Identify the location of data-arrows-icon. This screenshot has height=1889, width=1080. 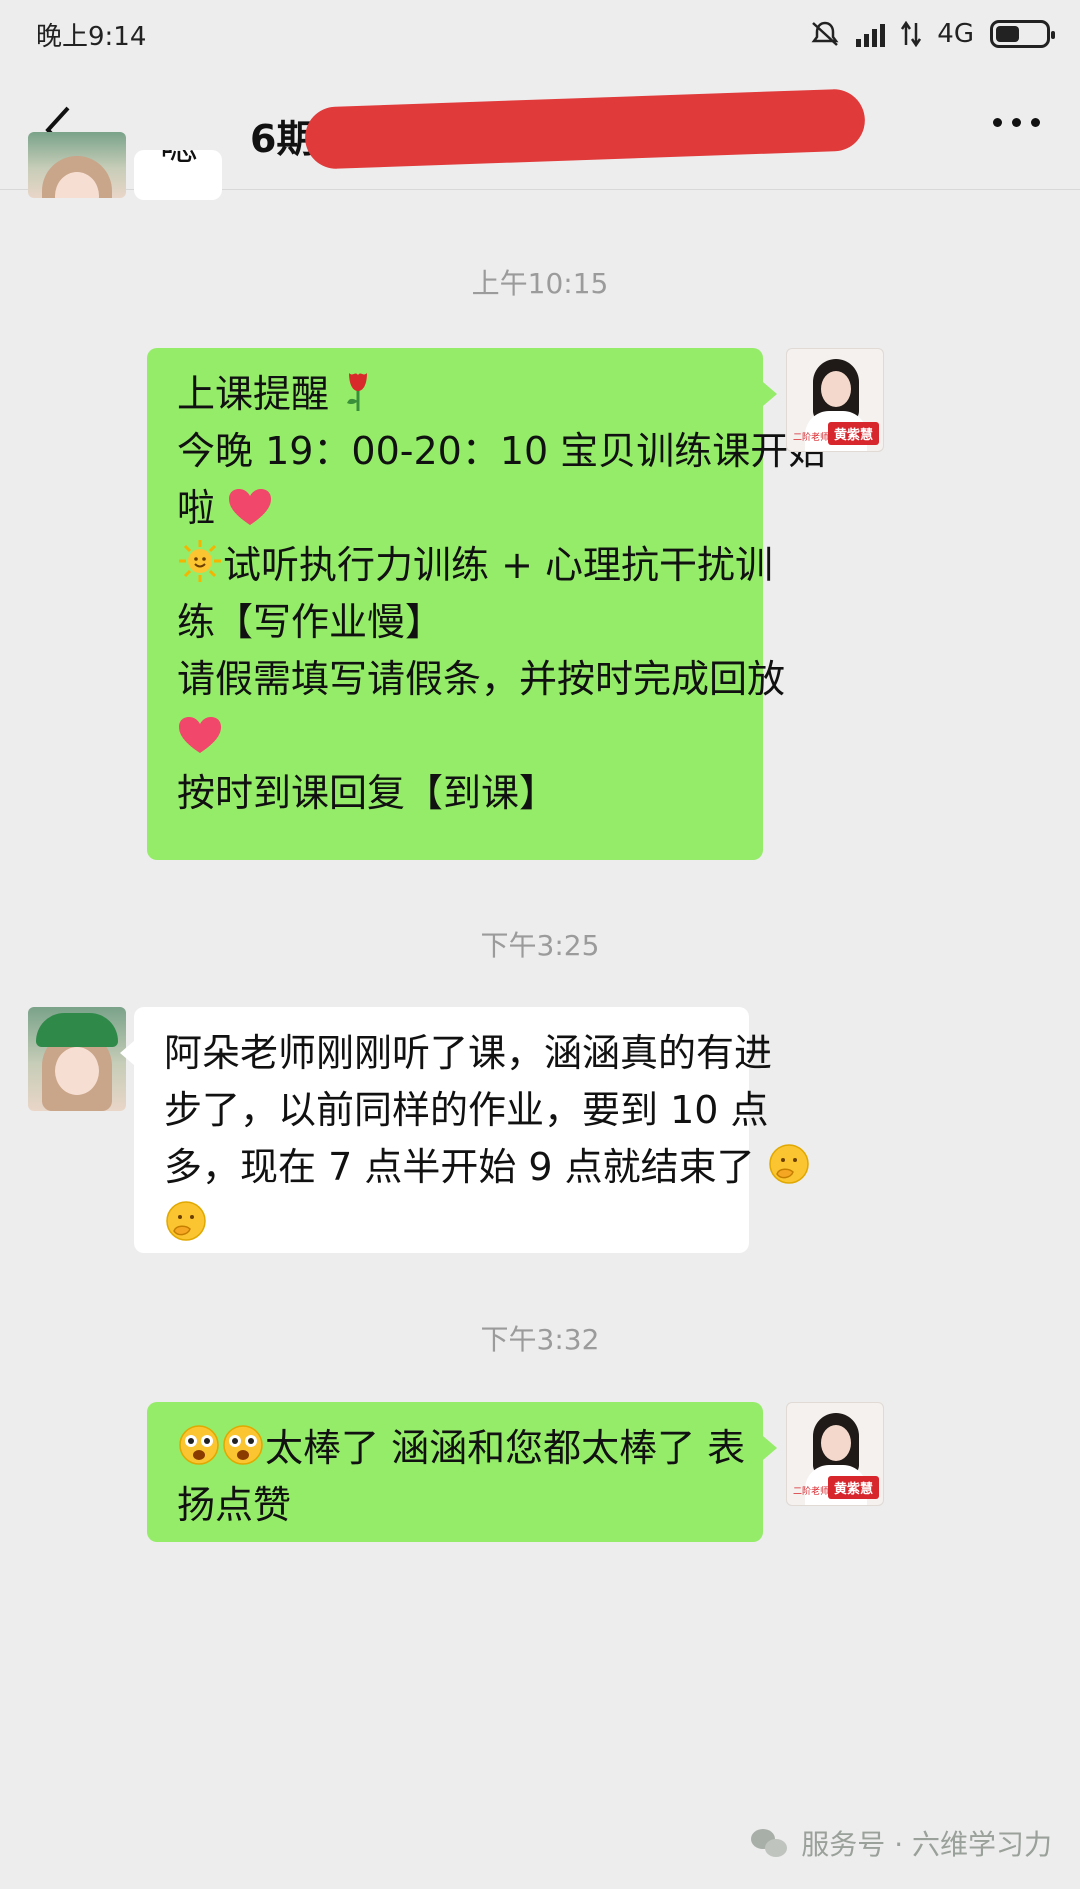
(911, 34).